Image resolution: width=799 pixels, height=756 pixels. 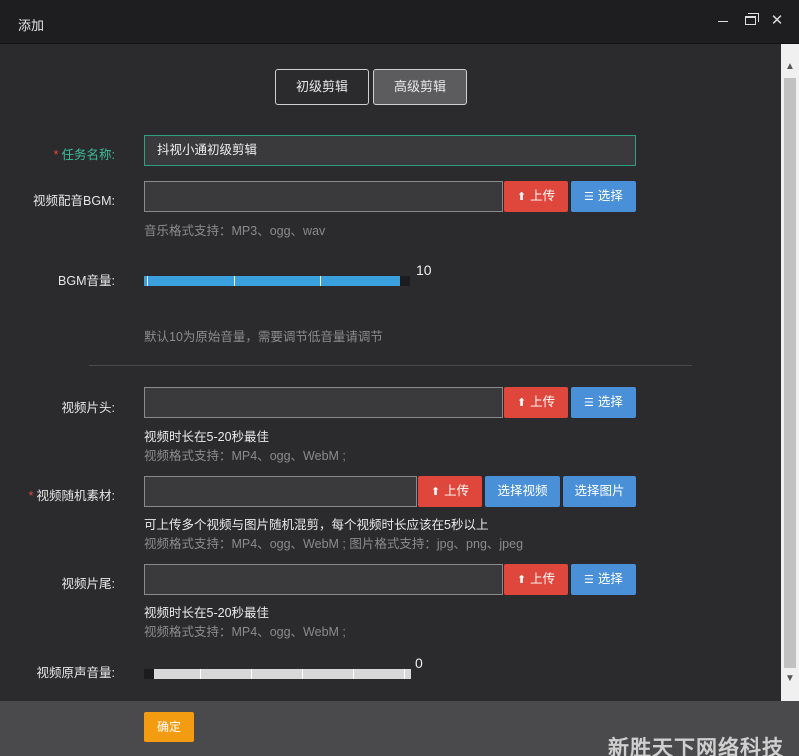 What do you see at coordinates (31, 25) in the screenshot?
I see `window-title: 添加` at bounding box center [31, 25].